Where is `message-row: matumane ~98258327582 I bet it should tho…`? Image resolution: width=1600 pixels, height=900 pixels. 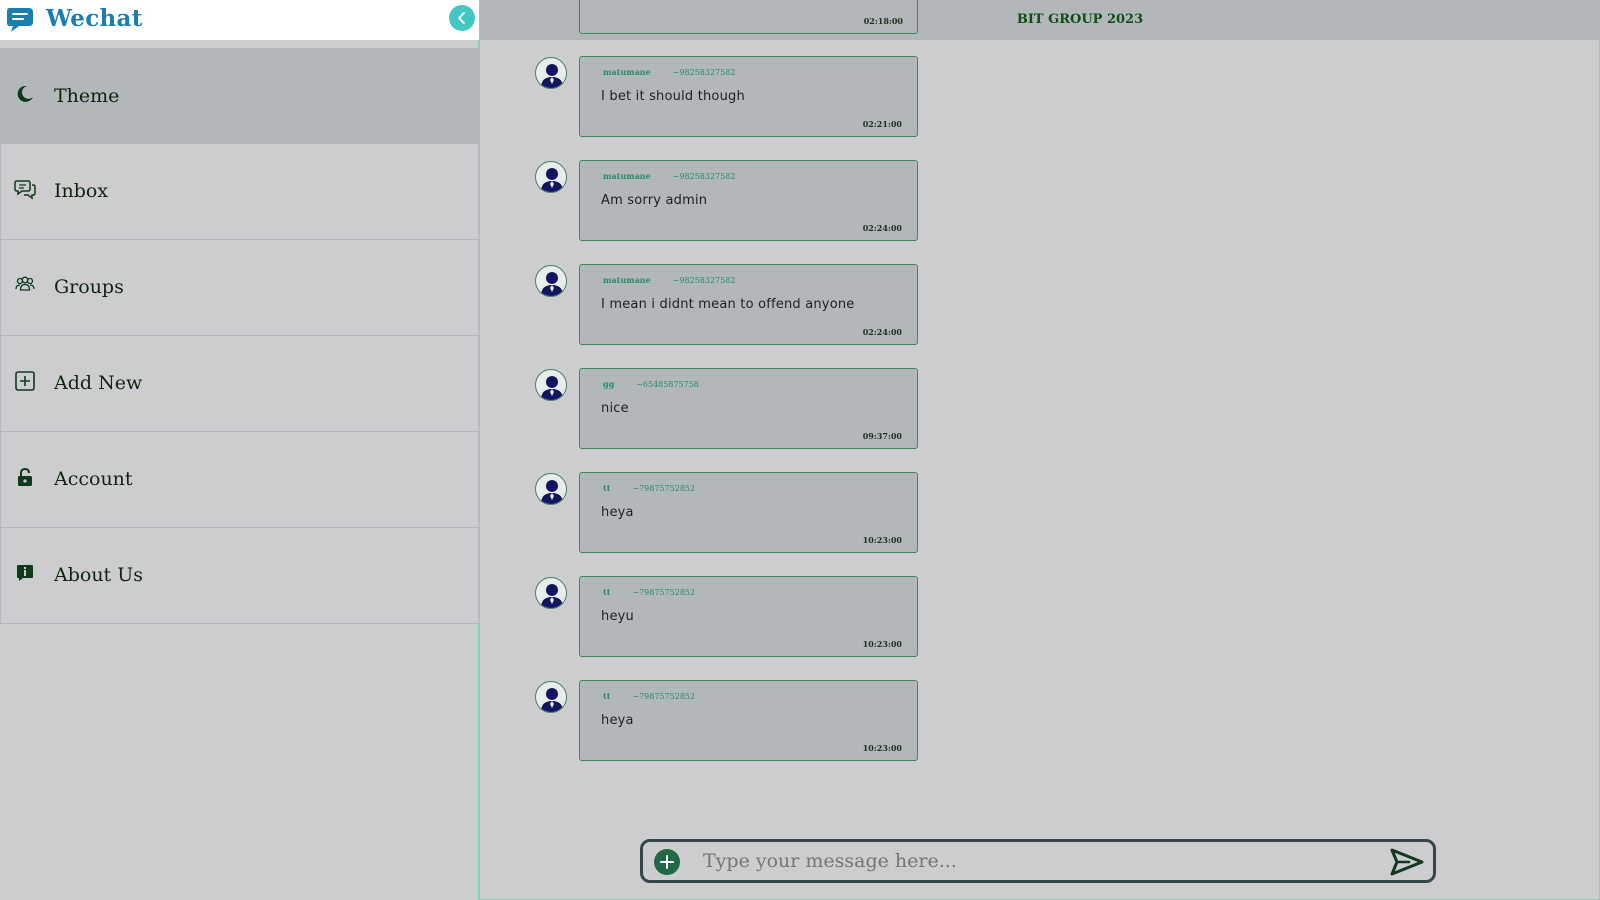
message-row: matumane ~98258327582 I bet it should tho… is located at coordinates (1039, 108).